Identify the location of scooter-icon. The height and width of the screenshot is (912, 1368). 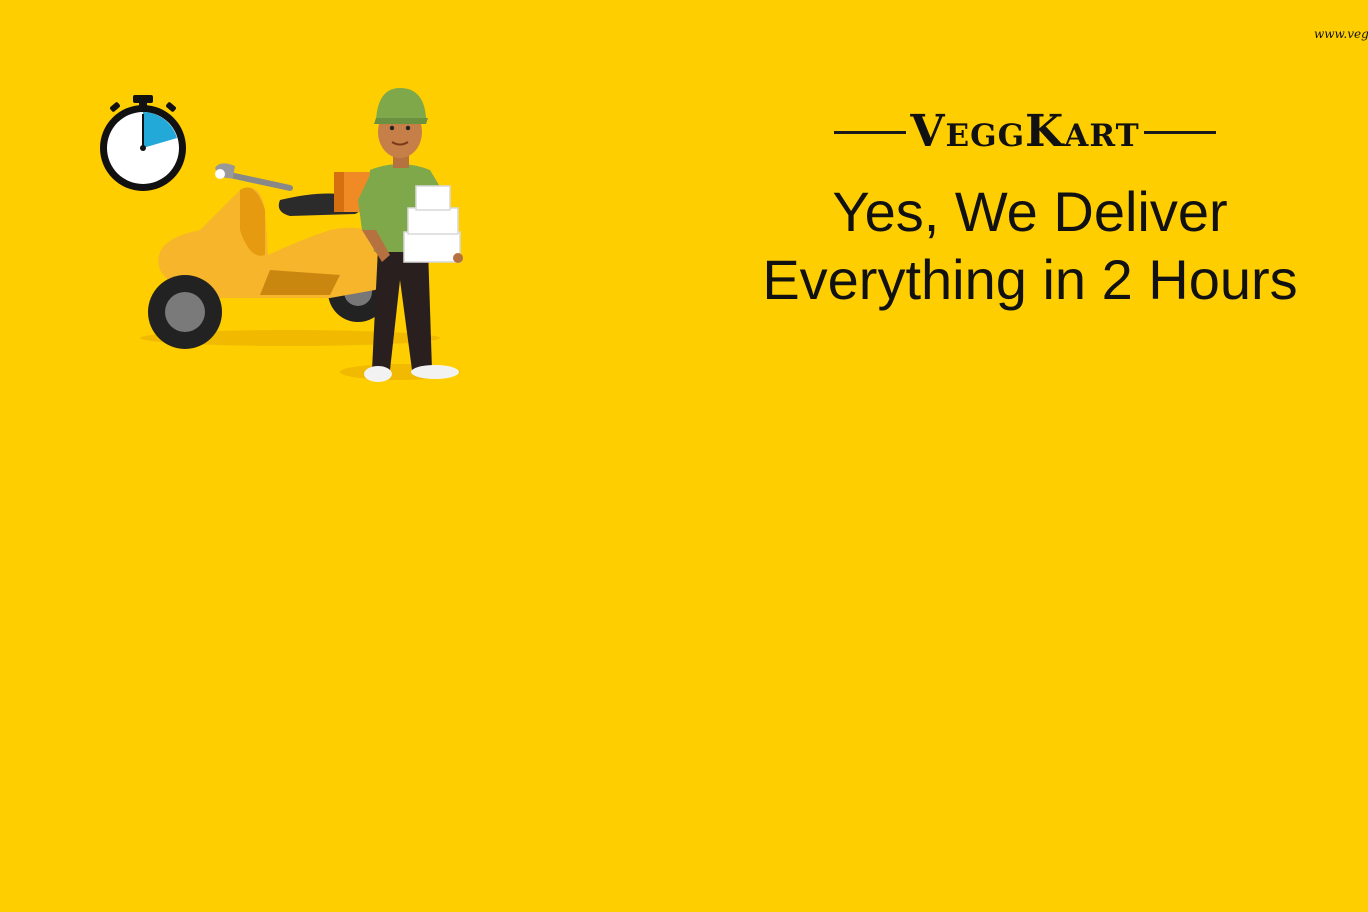
(269, 256).